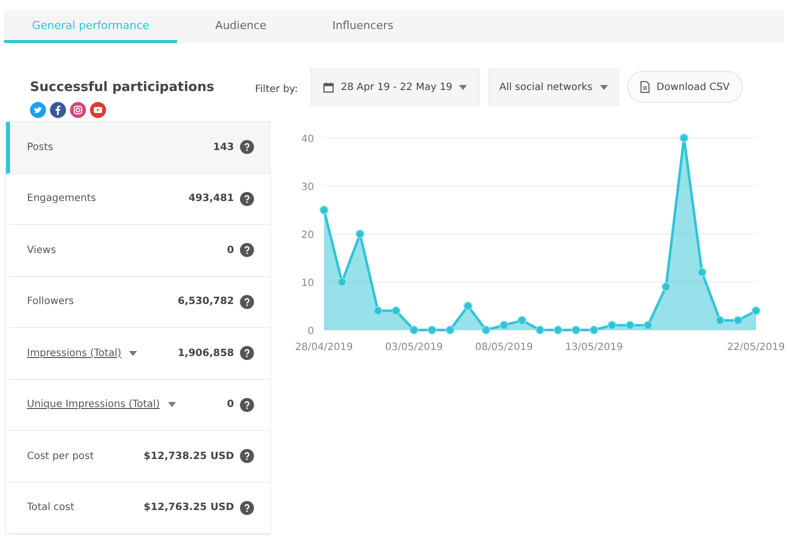 Image resolution: width=787 pixels, height=560 pixels. I want to click on stat-value: 6,530,782, so click(206, 302).